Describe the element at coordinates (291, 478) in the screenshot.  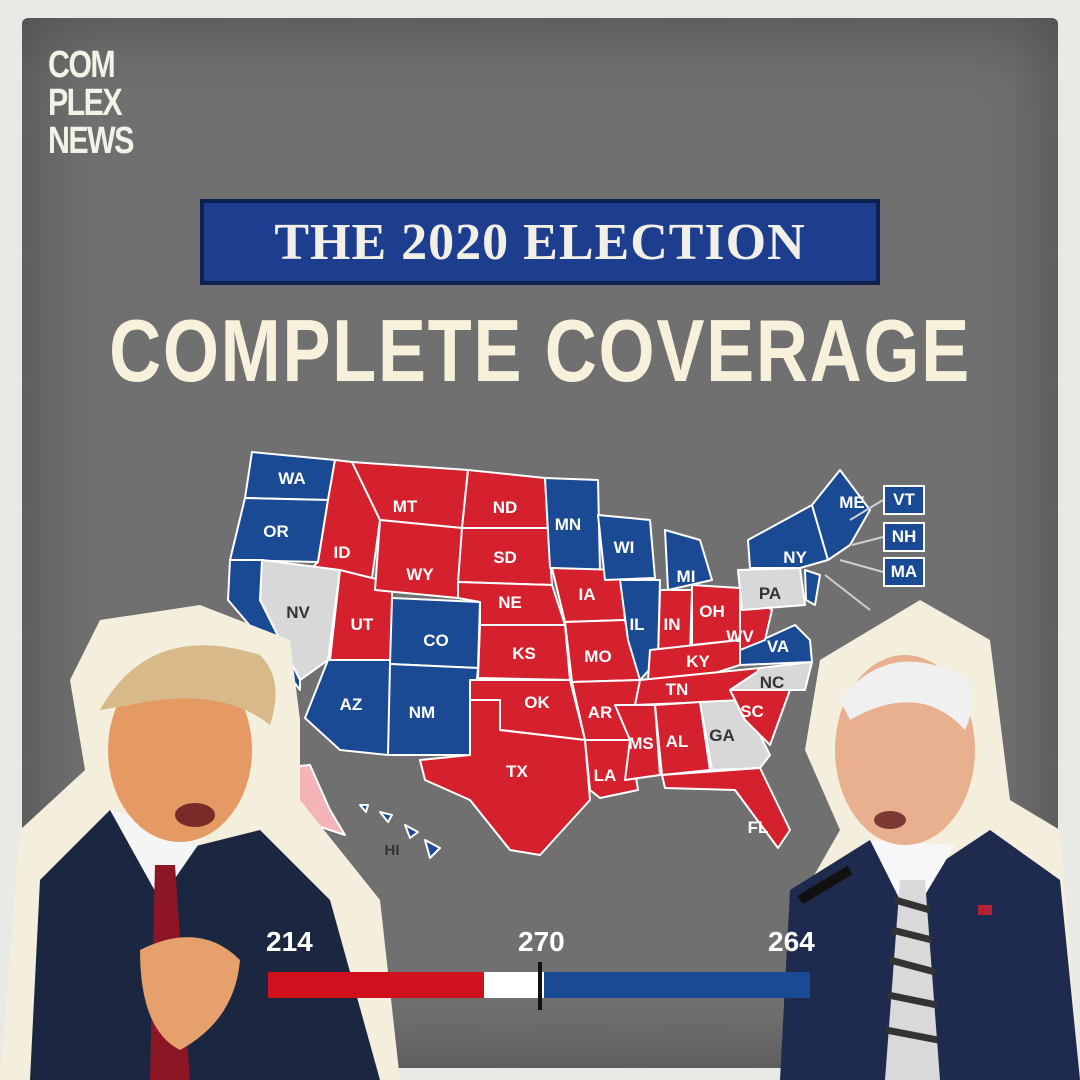
I see `svg-text: WA` at that location.